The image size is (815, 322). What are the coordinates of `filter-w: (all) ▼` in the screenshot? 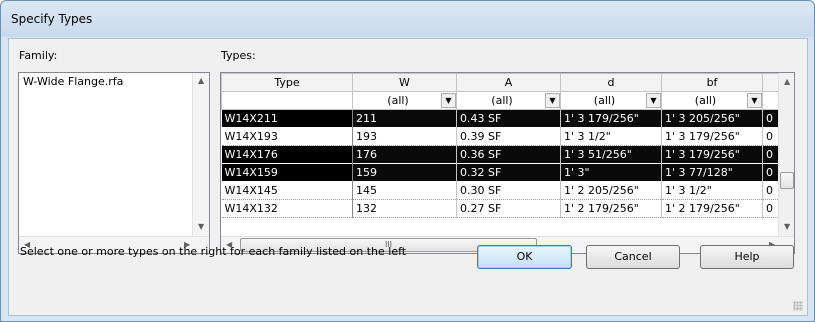 It's located at (404, 100).